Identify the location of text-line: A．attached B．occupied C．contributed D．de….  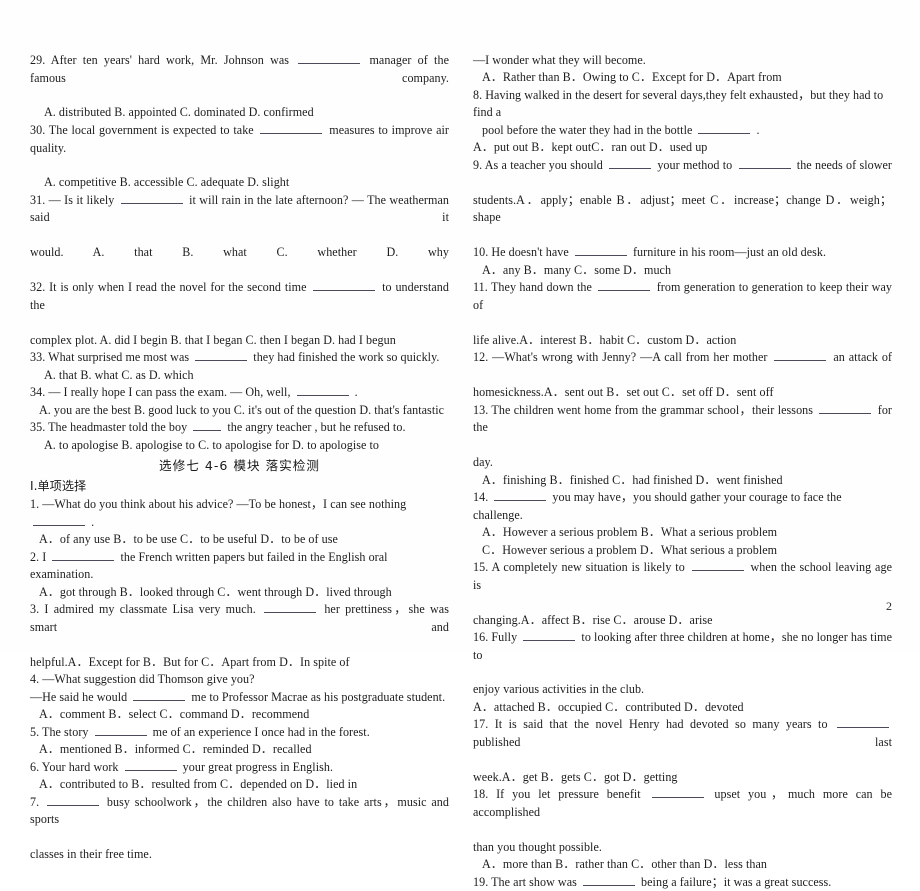
(608, 706).